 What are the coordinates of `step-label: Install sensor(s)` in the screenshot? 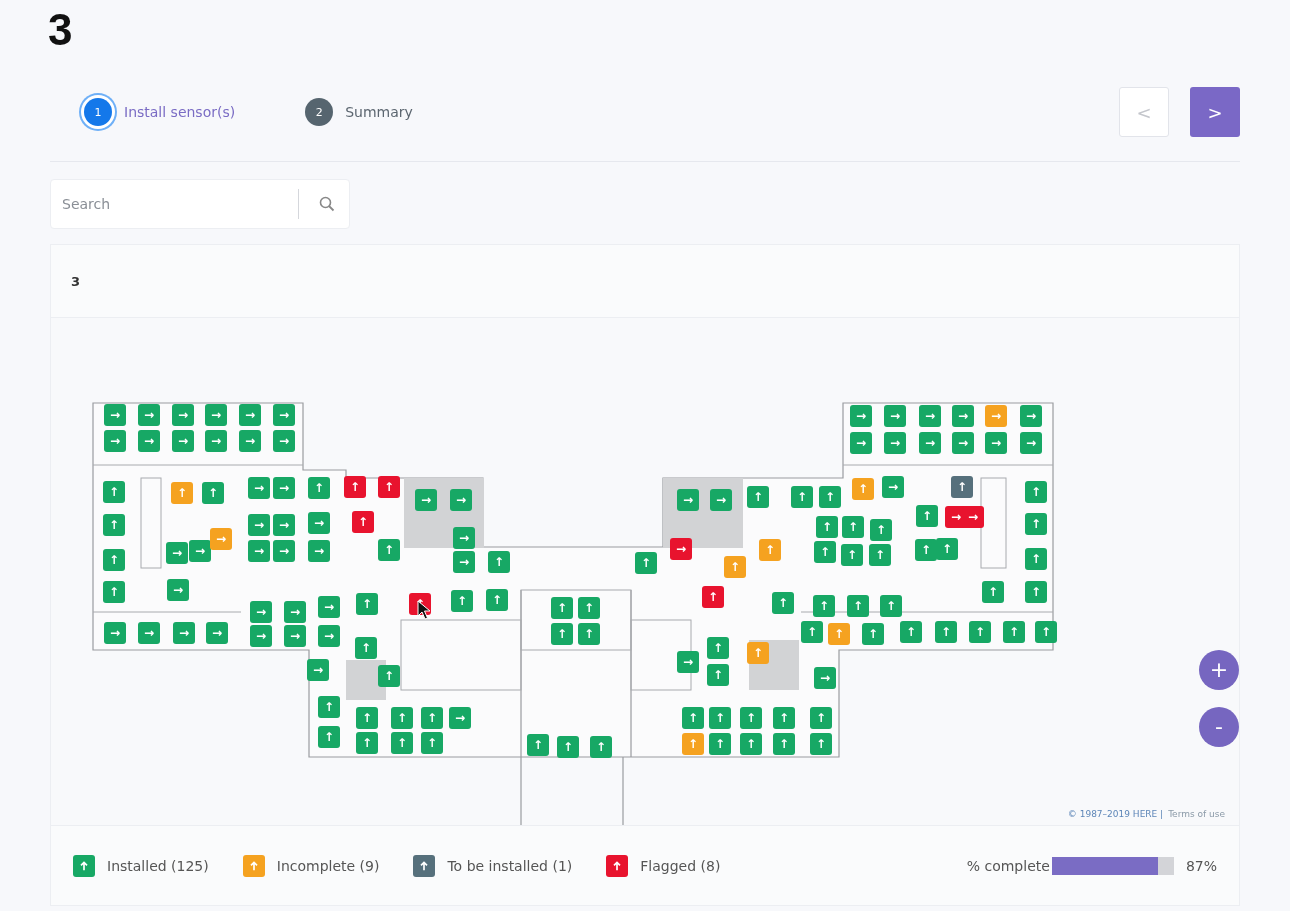 It's located at (180, 112).